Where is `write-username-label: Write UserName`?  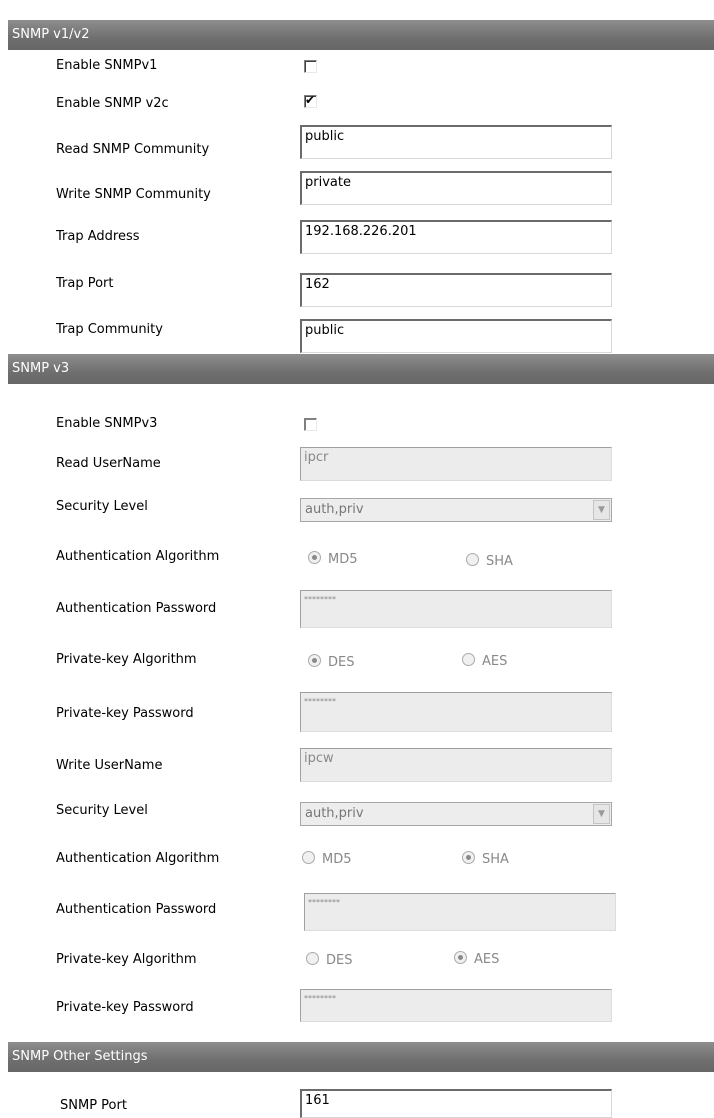 write-username-label: Write UserName is located at coordinates (109, 765).